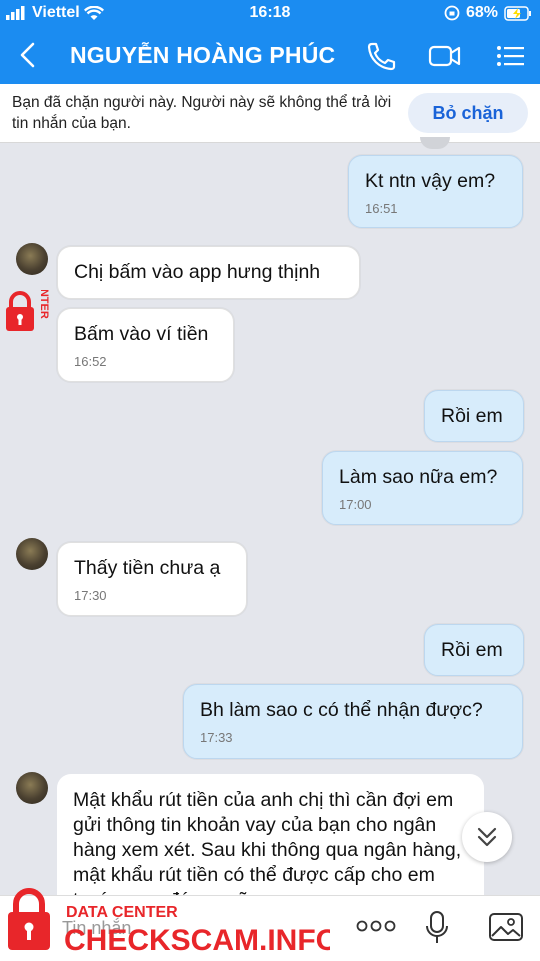 The height and width of the screenshot is (961, 540). Describe the element at coordinates (202, 55) in the screenshot. I see `contact-name: NGUYỄN HOÀNG PHÚC` at that location.